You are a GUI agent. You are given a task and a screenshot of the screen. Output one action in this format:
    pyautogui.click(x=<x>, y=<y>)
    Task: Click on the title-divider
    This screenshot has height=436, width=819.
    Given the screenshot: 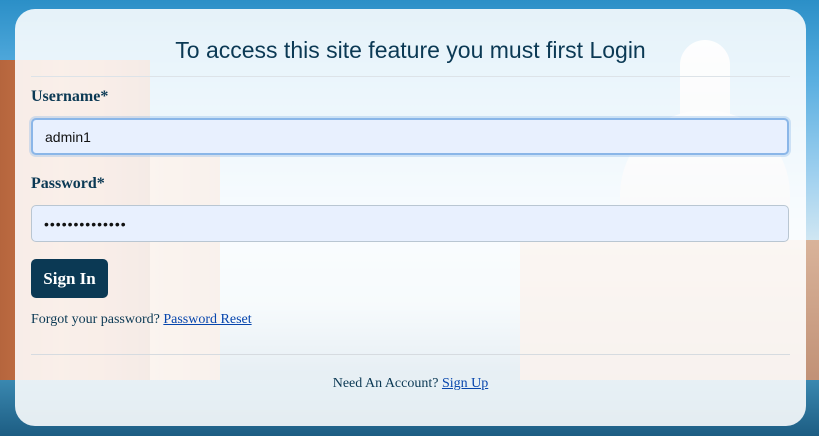 What is the action you would take?
    pyautogui.click(x=410, y=76)
    